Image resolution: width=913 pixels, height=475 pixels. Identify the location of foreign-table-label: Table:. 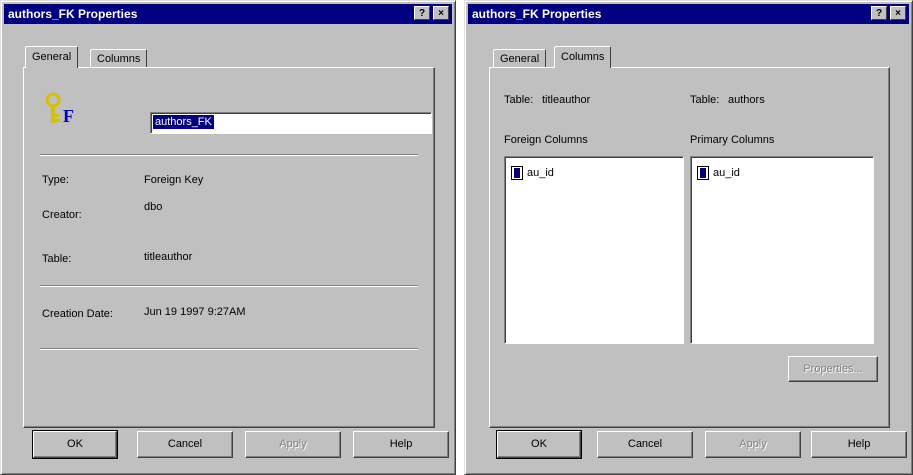
(519, 100).